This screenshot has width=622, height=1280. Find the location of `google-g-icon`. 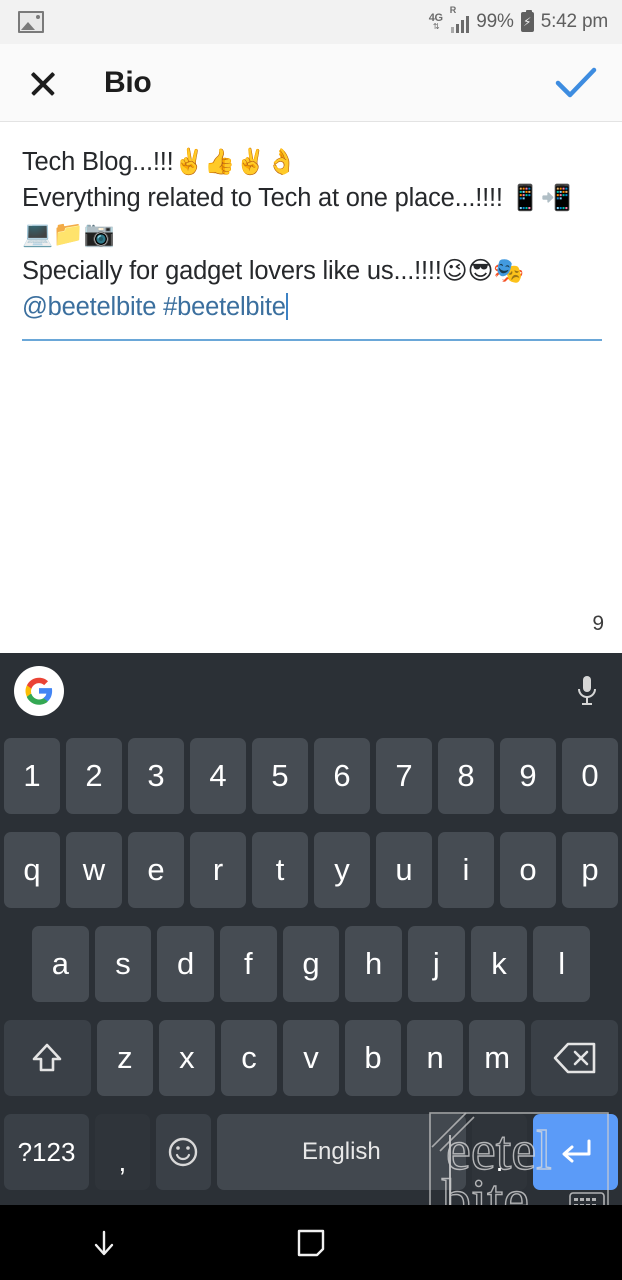

google-g-icon is located at coordinates (39, 691).